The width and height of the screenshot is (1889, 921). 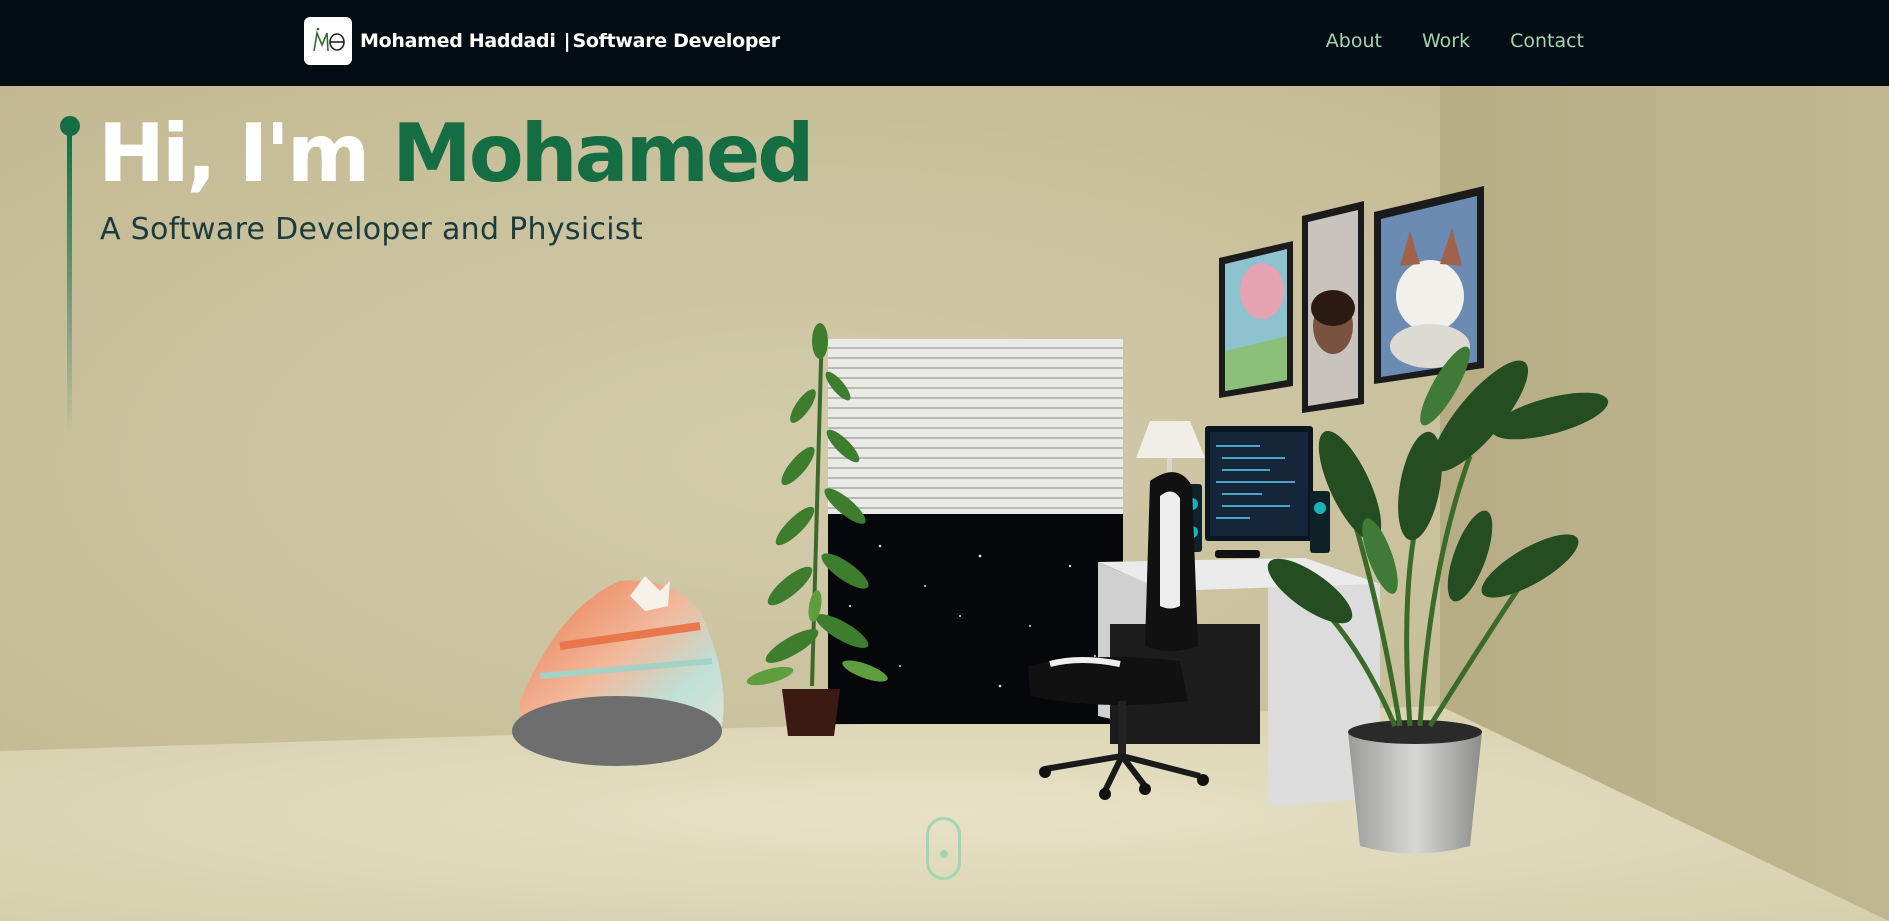 I want to click on hero-title: Hi, I'm Mohamed, so click(x=456, y=153).